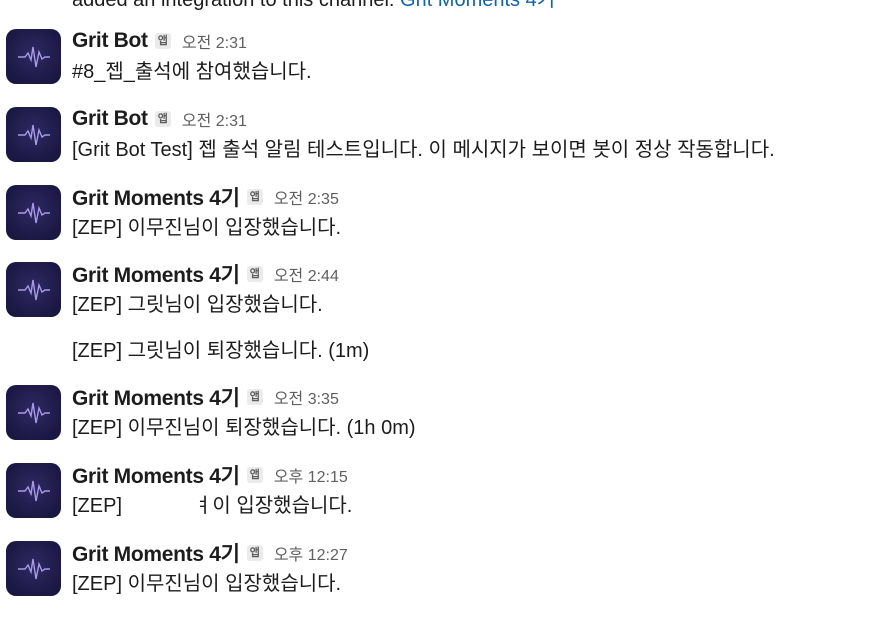 This screenshot has height=617, width=879. What do you see at coordinates (306, 397) in the screenshot?
I see `timestamp: 오전 3:35` at bounding box center [306, 397].